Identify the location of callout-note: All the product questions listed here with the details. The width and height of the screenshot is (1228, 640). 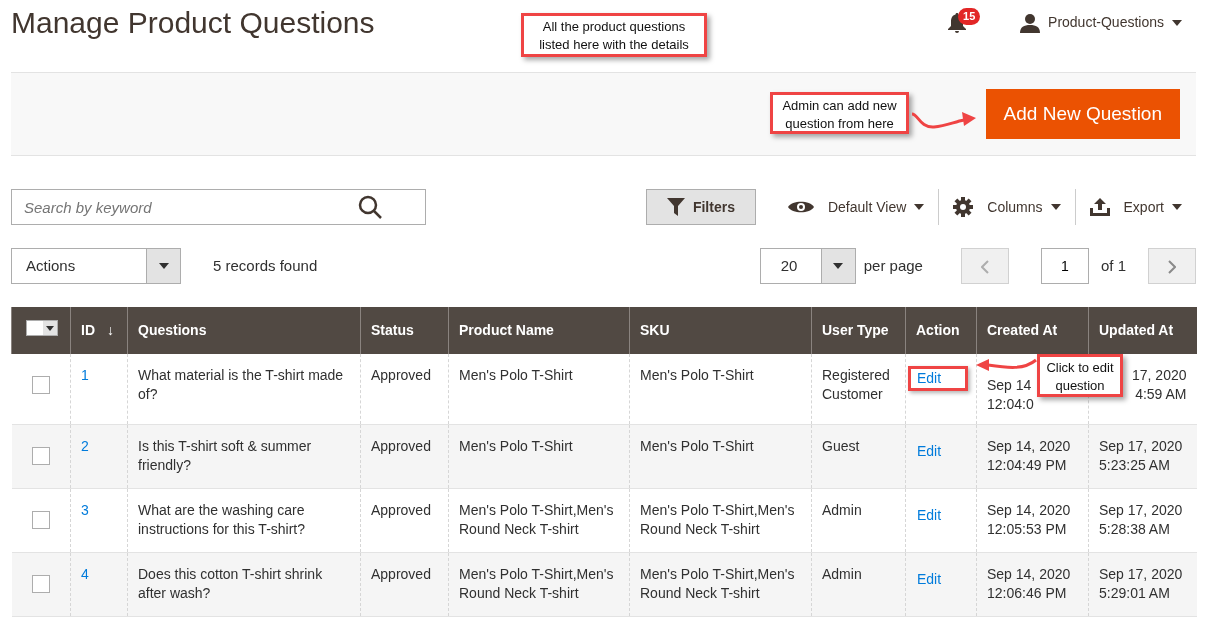
(614, 35).